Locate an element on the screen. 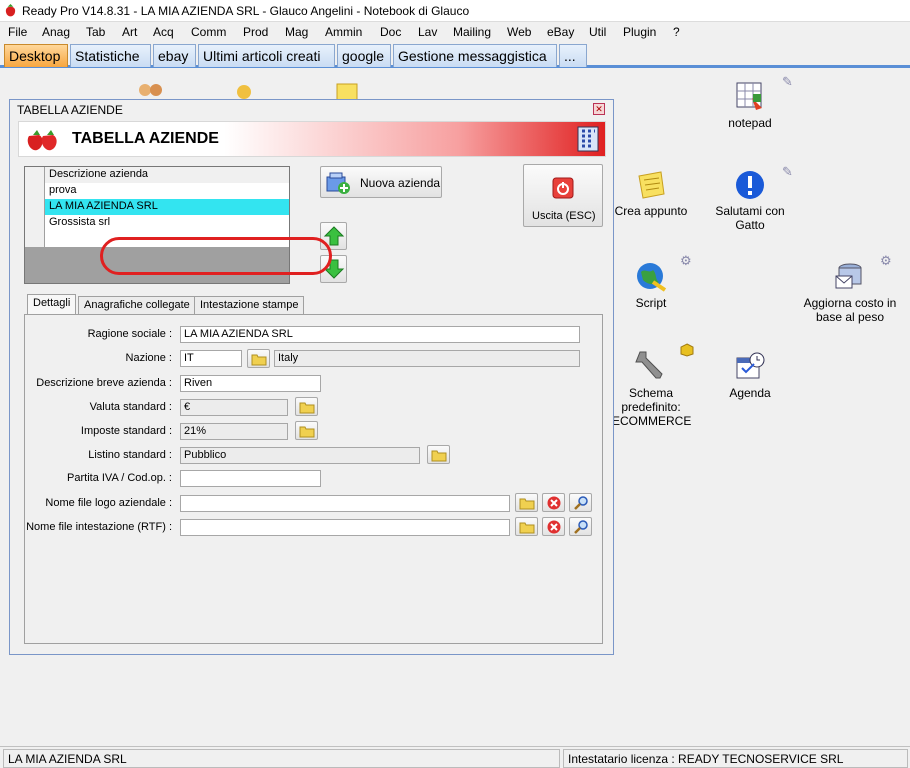 The image size is (910, 768). aggiorna-label: Aggiorna costo in base al peso is located at coordinates (850, 310).